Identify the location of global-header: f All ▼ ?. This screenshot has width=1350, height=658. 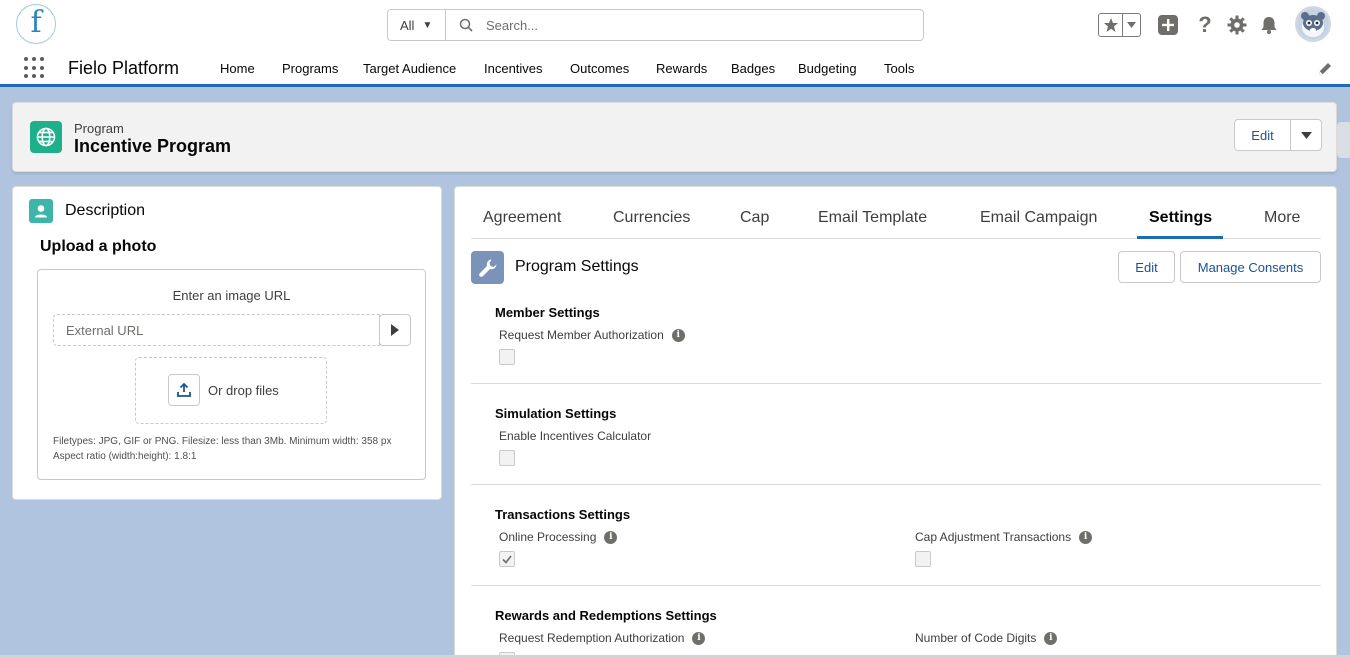
(675, 25).